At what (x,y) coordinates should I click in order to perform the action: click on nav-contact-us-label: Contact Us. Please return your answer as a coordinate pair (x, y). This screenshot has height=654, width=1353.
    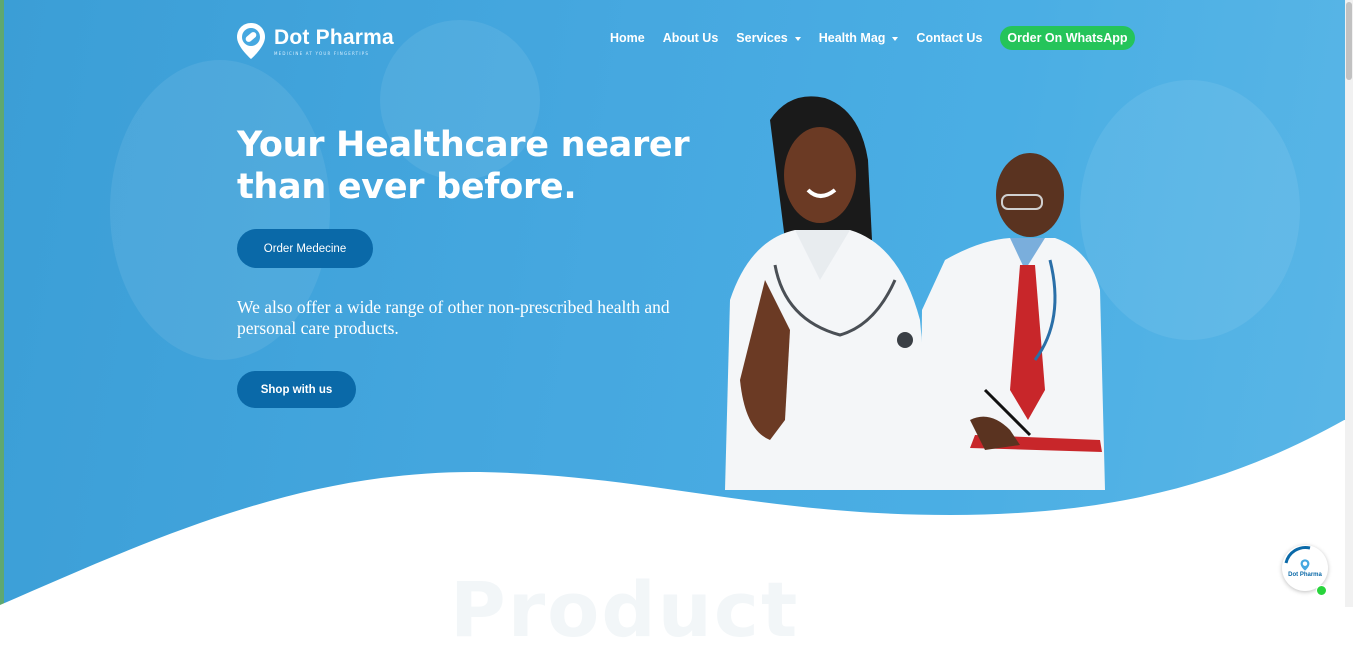
    Looking at the image, I should click on (949, 38).